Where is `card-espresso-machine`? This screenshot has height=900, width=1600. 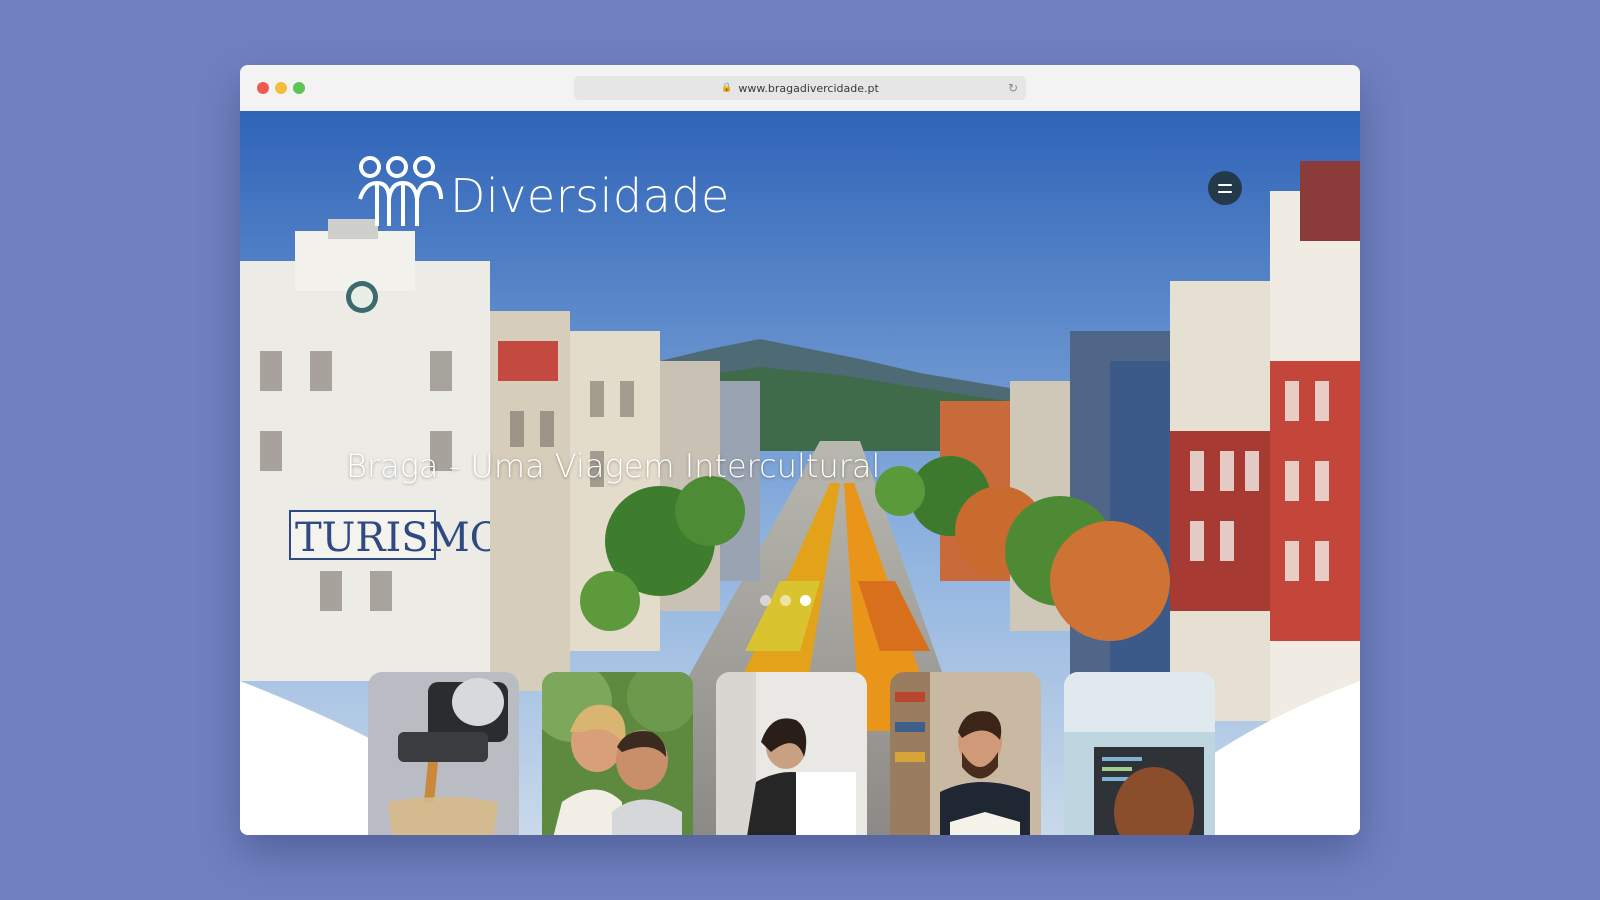
card-espresso-machine is located at coordinates (443, 753).